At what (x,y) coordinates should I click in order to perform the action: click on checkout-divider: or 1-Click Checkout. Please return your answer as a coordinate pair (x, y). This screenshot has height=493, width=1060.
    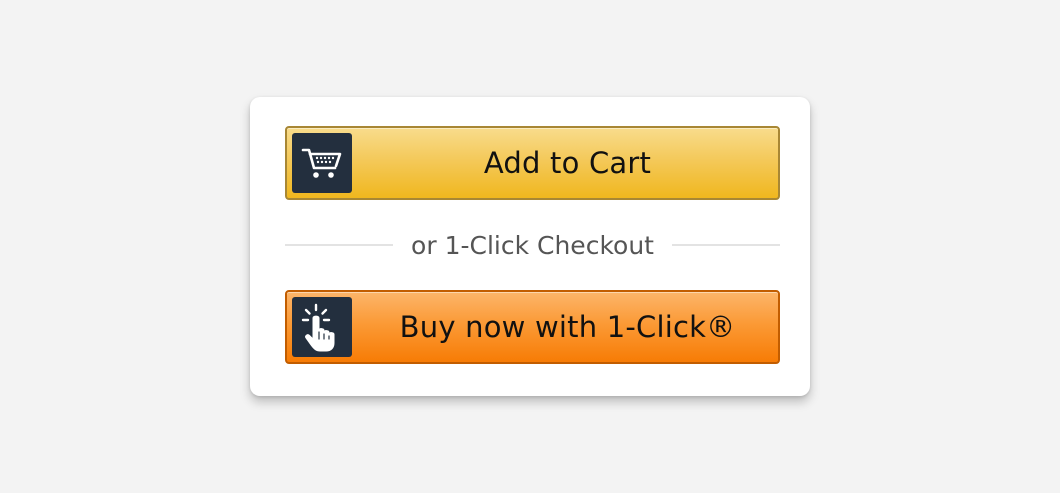
    Looking at the image, I should click on (533, 245).